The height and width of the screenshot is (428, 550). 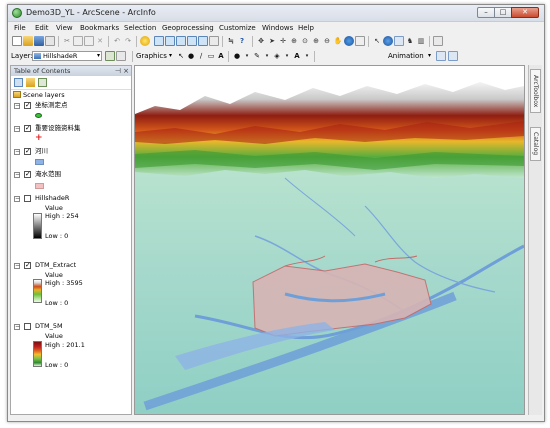 What do you see at coordinates (283, 41) in the screenshot?
I see `target-center-icon: ✛` at bounding box center [283, 41].